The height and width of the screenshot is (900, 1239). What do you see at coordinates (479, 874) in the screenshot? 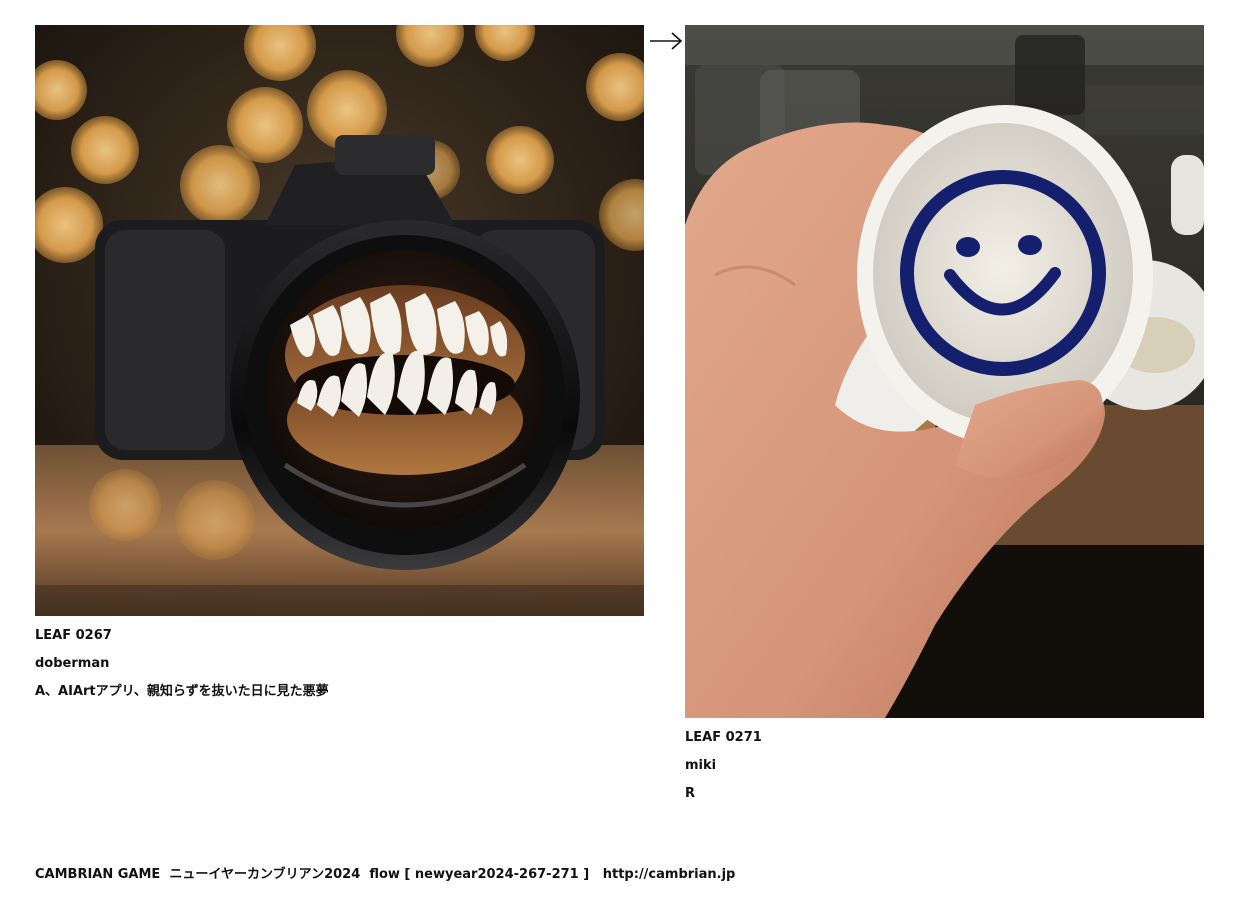
I see `footer-flow: flow [ newyear2024-267-271 ]` at bounding box center [479, 874].